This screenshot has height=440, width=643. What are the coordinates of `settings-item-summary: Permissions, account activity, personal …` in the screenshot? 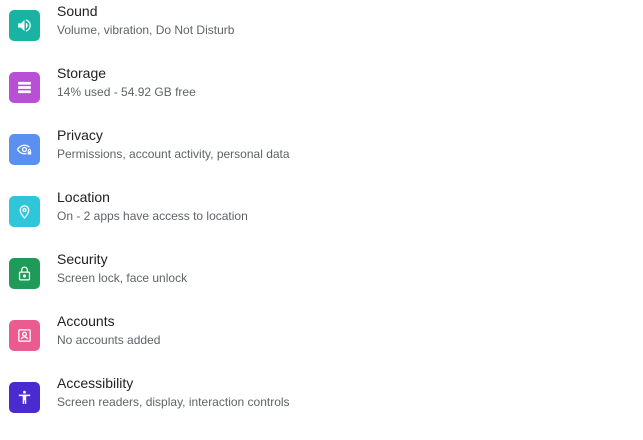 It's located at (173, 154).